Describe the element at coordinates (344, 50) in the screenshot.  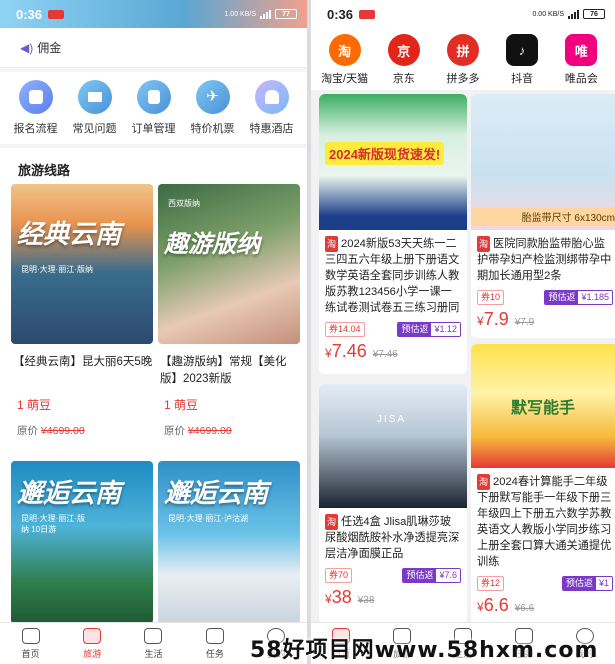
I see `taobao-icon: 淘` at that location.